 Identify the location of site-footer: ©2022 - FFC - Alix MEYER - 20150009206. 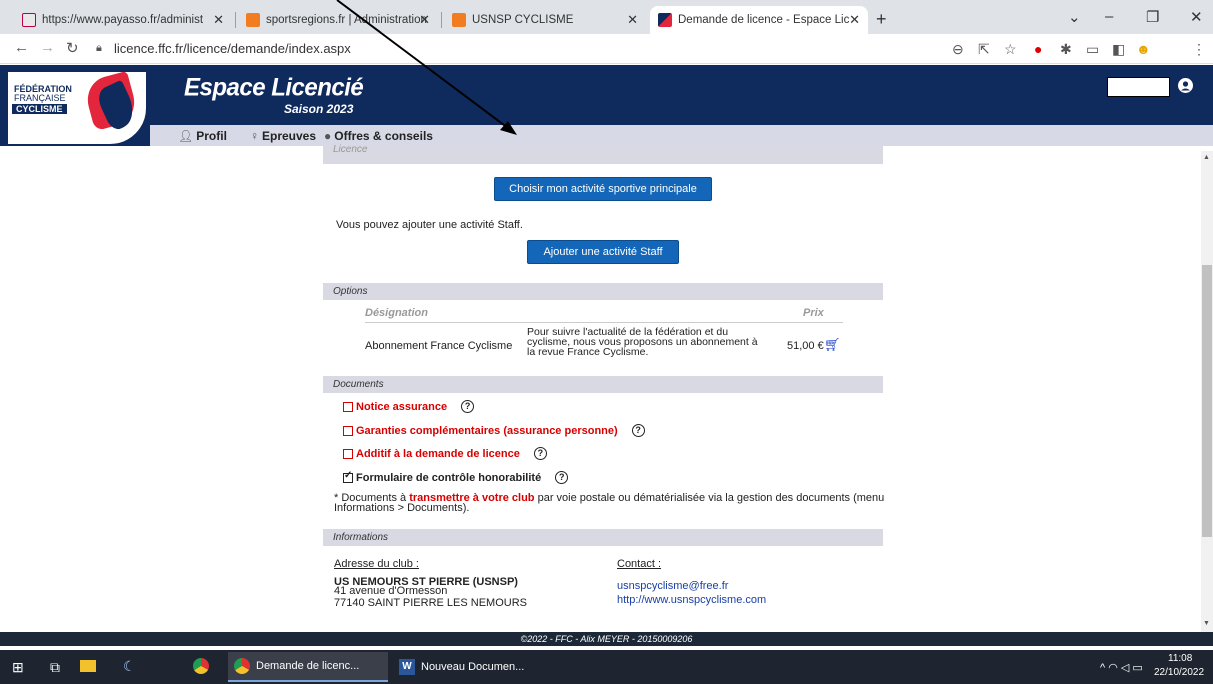
(606, 639).